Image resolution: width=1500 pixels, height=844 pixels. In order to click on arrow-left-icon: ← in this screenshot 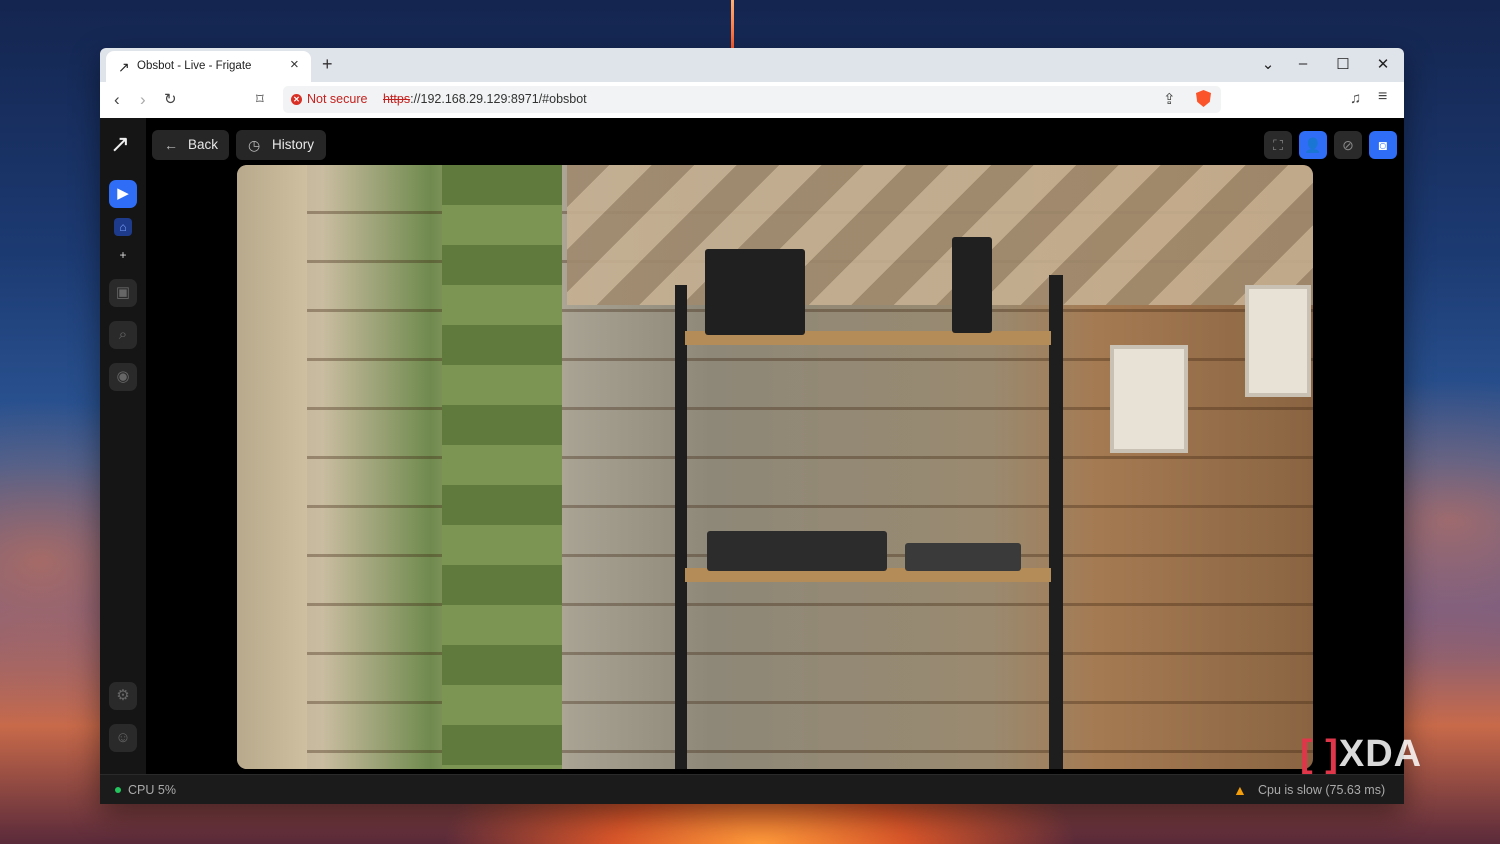, I will do `click(171, 145)`.